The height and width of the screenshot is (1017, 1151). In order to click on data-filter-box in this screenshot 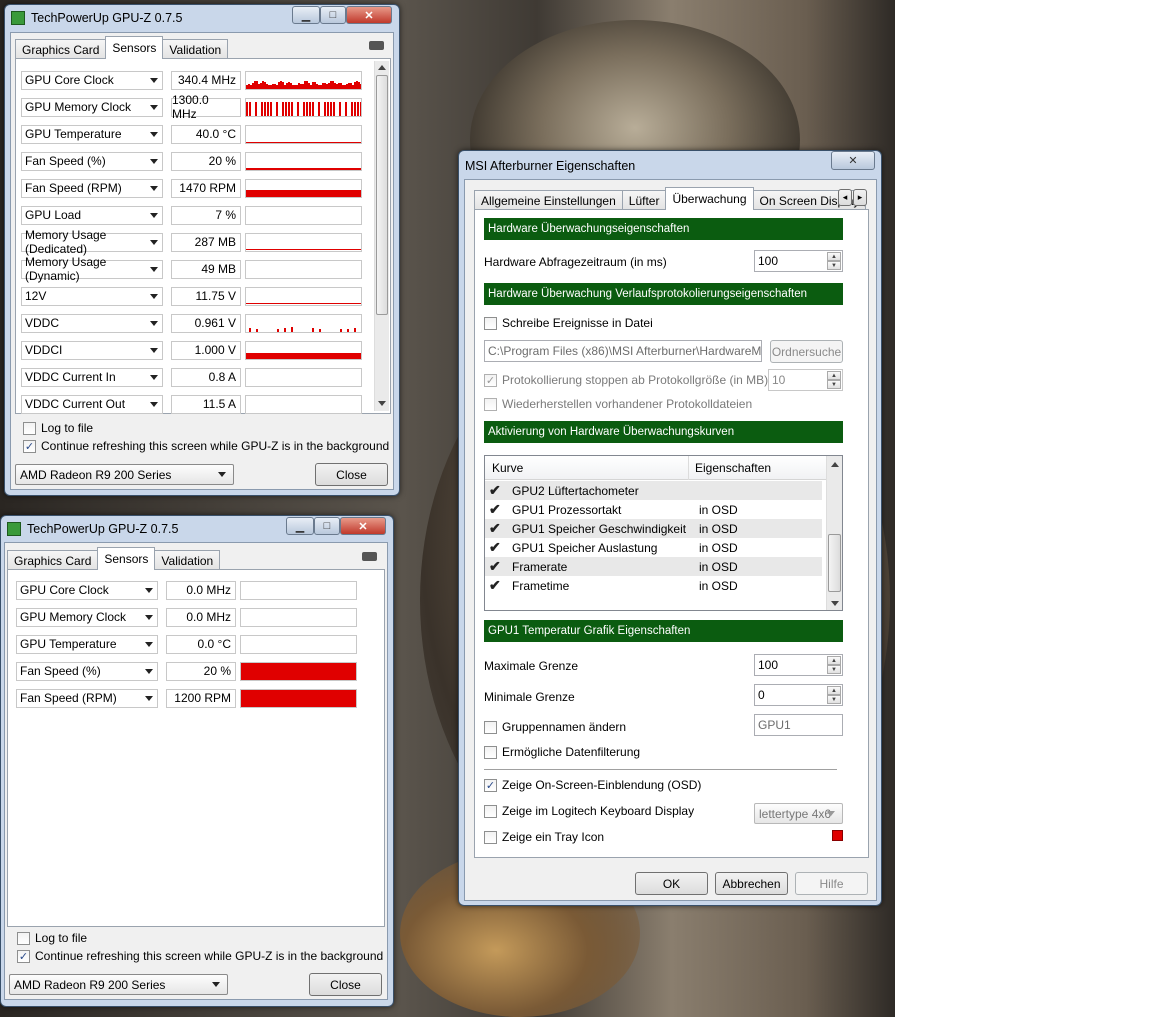, I will do `click(490, 752)`.